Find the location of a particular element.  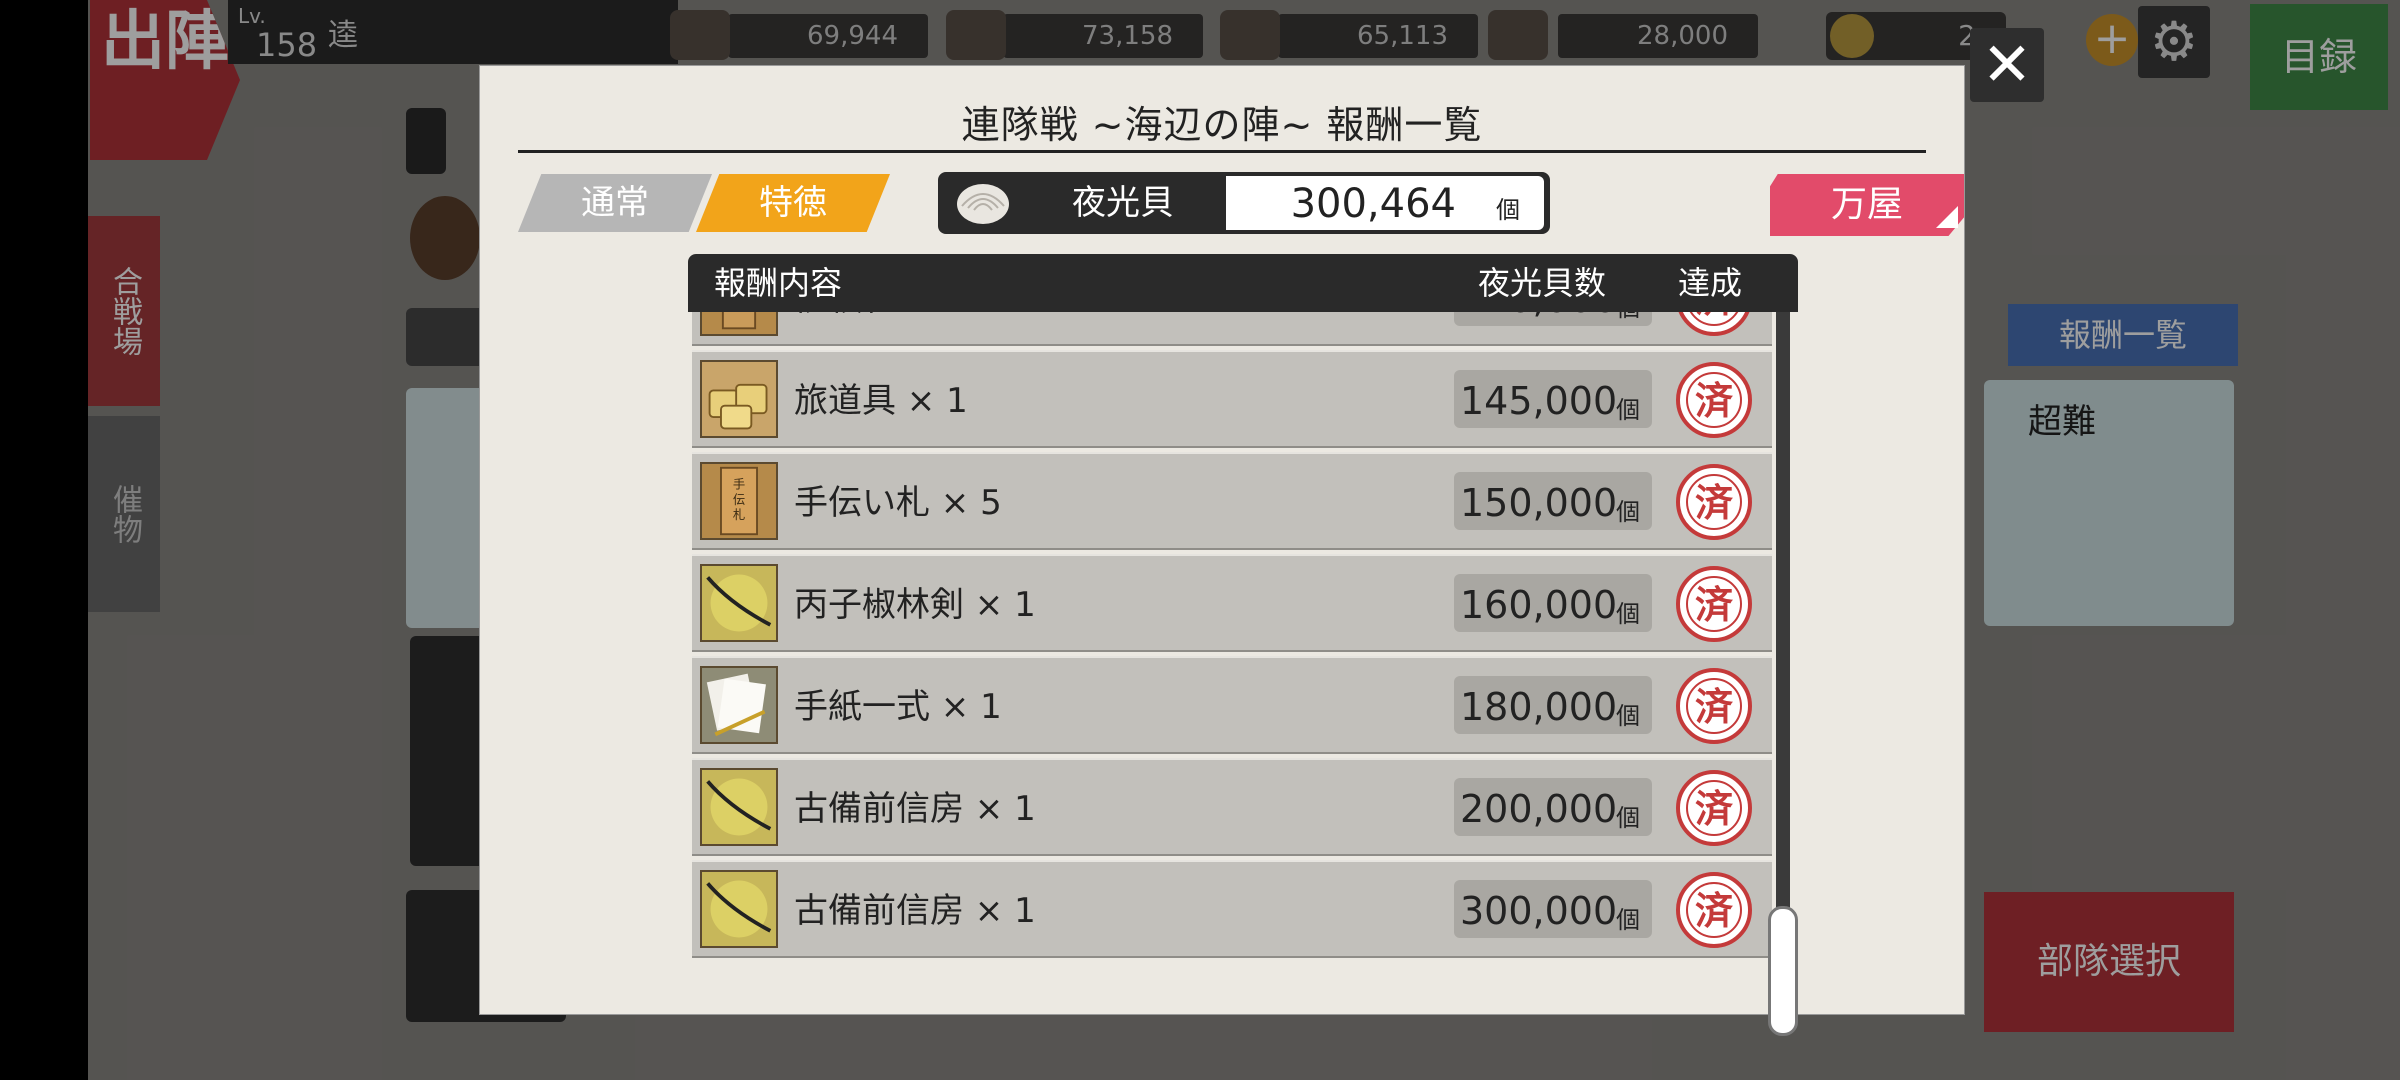

required-count-value: 160,000 is located at coordinates (1539, 605).